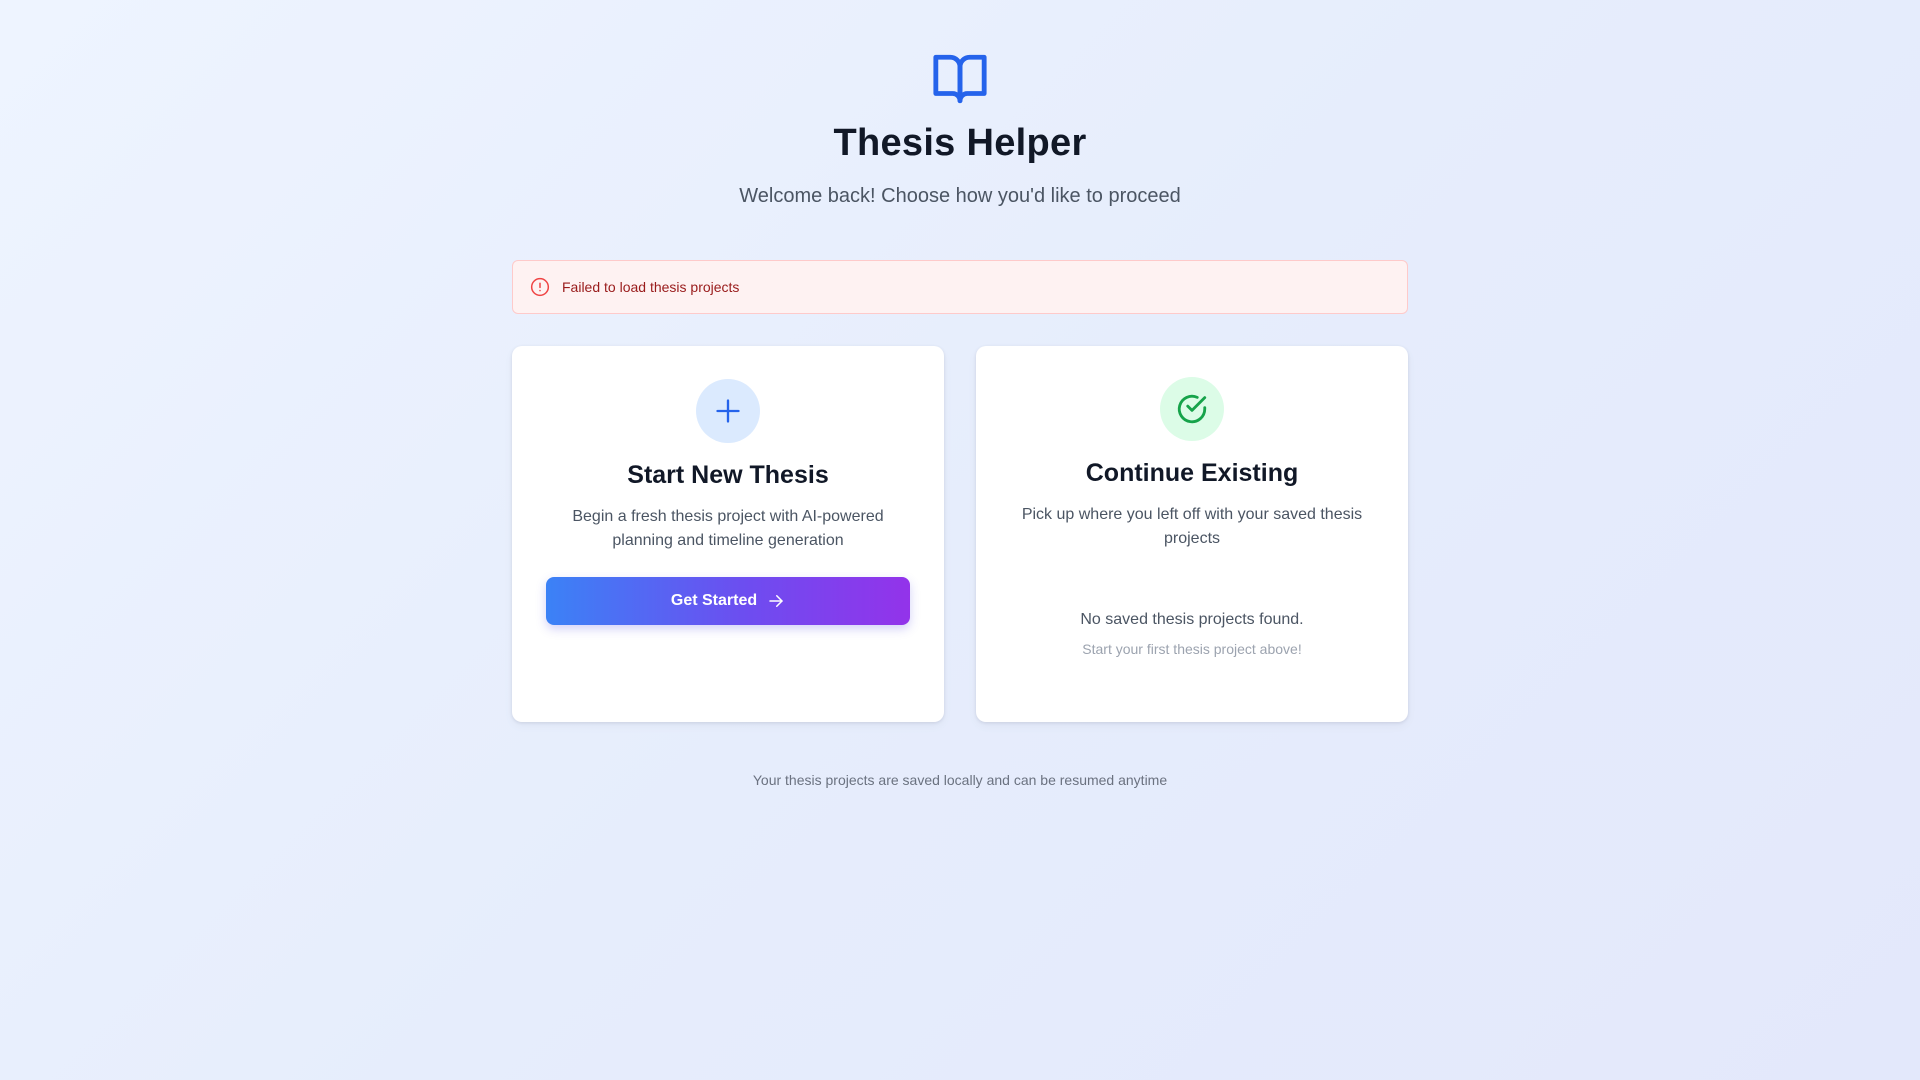 Image resolution: width=1920 pixels, height=1080 pixels. Describe the element at coordinates (1192, 619) in the screenshot. I see `empty-state-title: No saved thesis projects found.` at that location.